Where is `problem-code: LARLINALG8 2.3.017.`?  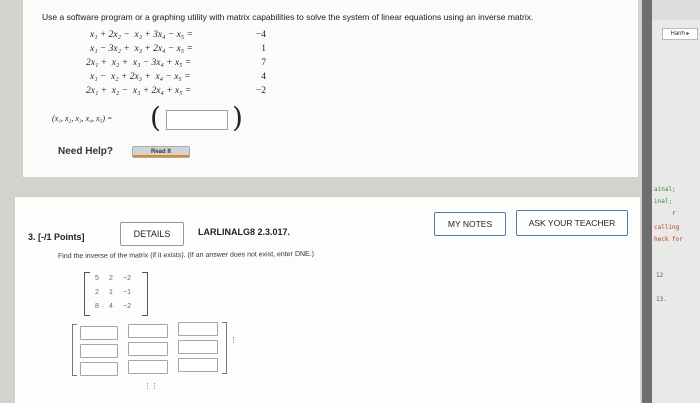
problem-code: LARLINALG8 2.3.017. is located at coordinates (244, 232).